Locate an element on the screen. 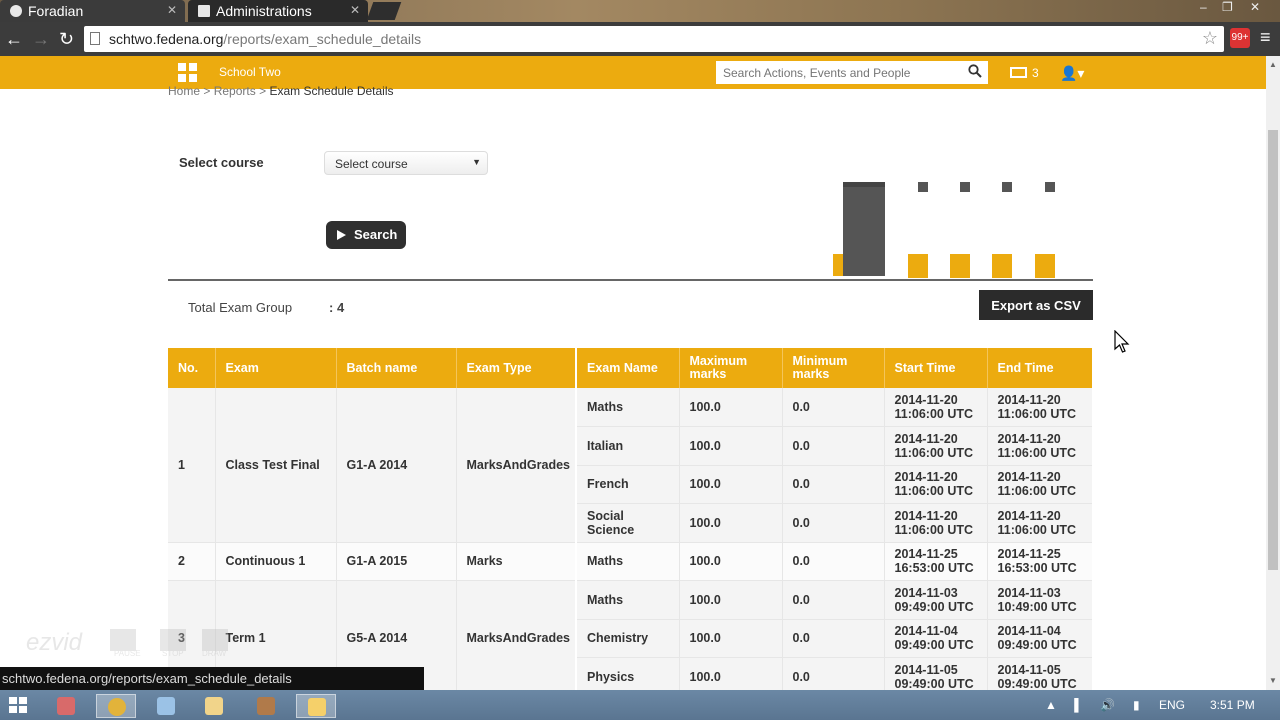 This screenshot has width=1280, height=720. recorder-draw-button is located at coordinates (215, 640).